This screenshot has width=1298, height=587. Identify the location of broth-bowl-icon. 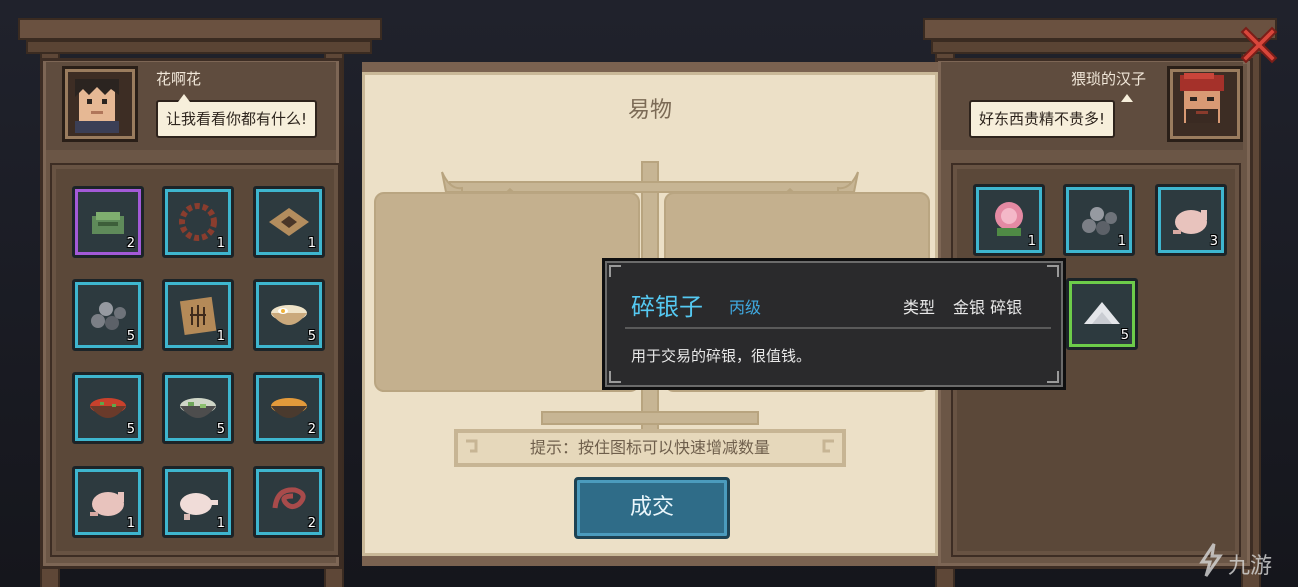
(289, 408).